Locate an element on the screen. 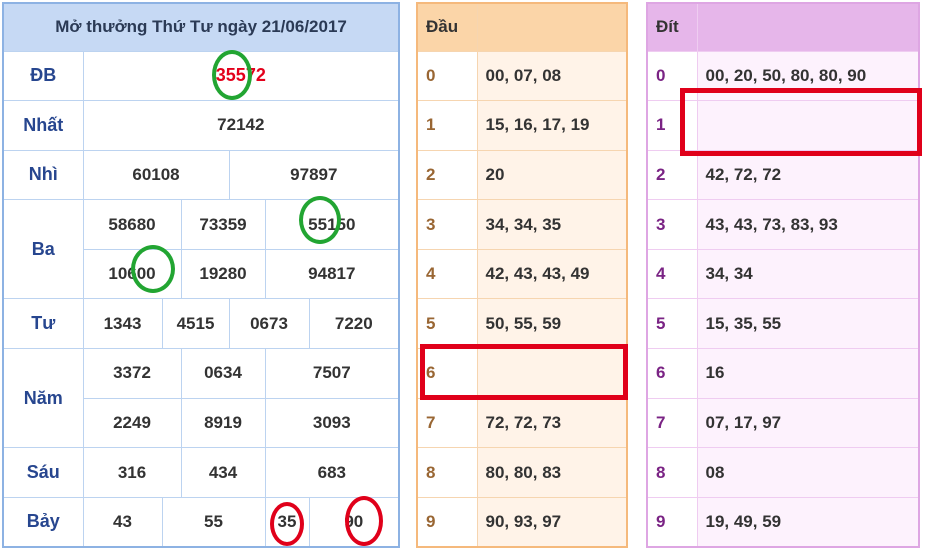  prize-ba-2: 73359 is located at coordinates (223, 224).